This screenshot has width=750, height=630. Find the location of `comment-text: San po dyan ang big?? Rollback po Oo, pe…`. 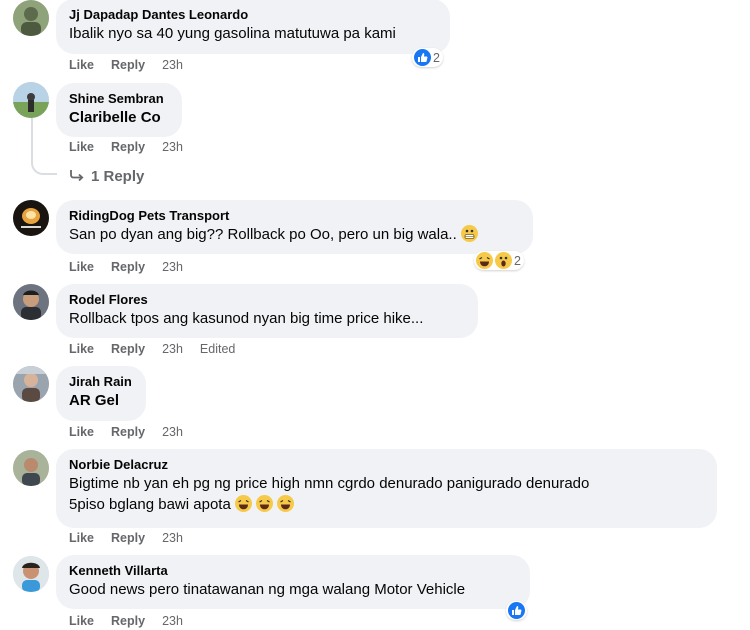

comment-text: San po dyan ang big?? Rollback po Oo, pe… is located at coordinates (294, 235).